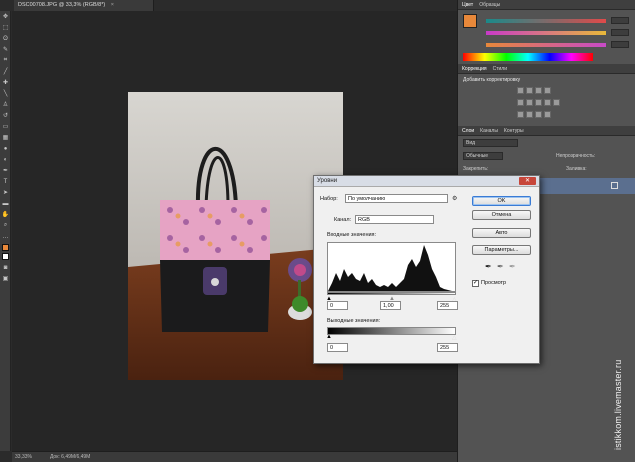  What do you see at coordinates (337, 347) in the screenshot?
I see `output-black-field: 0` at bounding box center [337, 347].